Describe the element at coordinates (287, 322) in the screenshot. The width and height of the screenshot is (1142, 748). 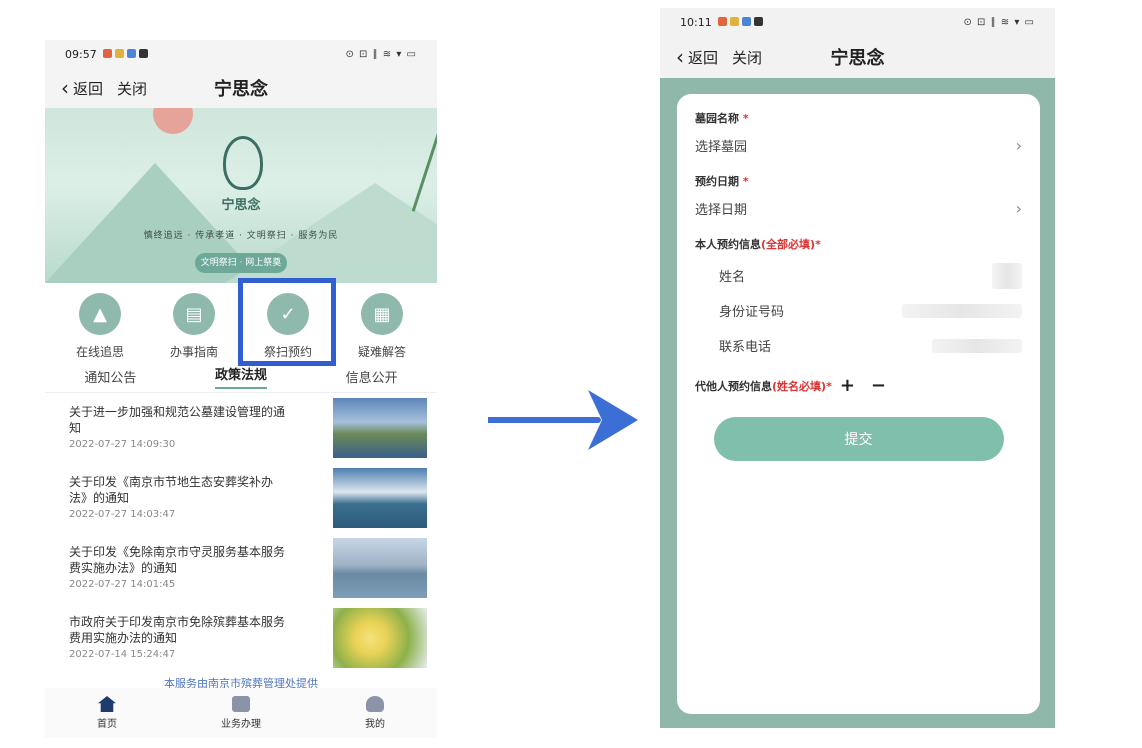
I see `highlight-box` at that location.